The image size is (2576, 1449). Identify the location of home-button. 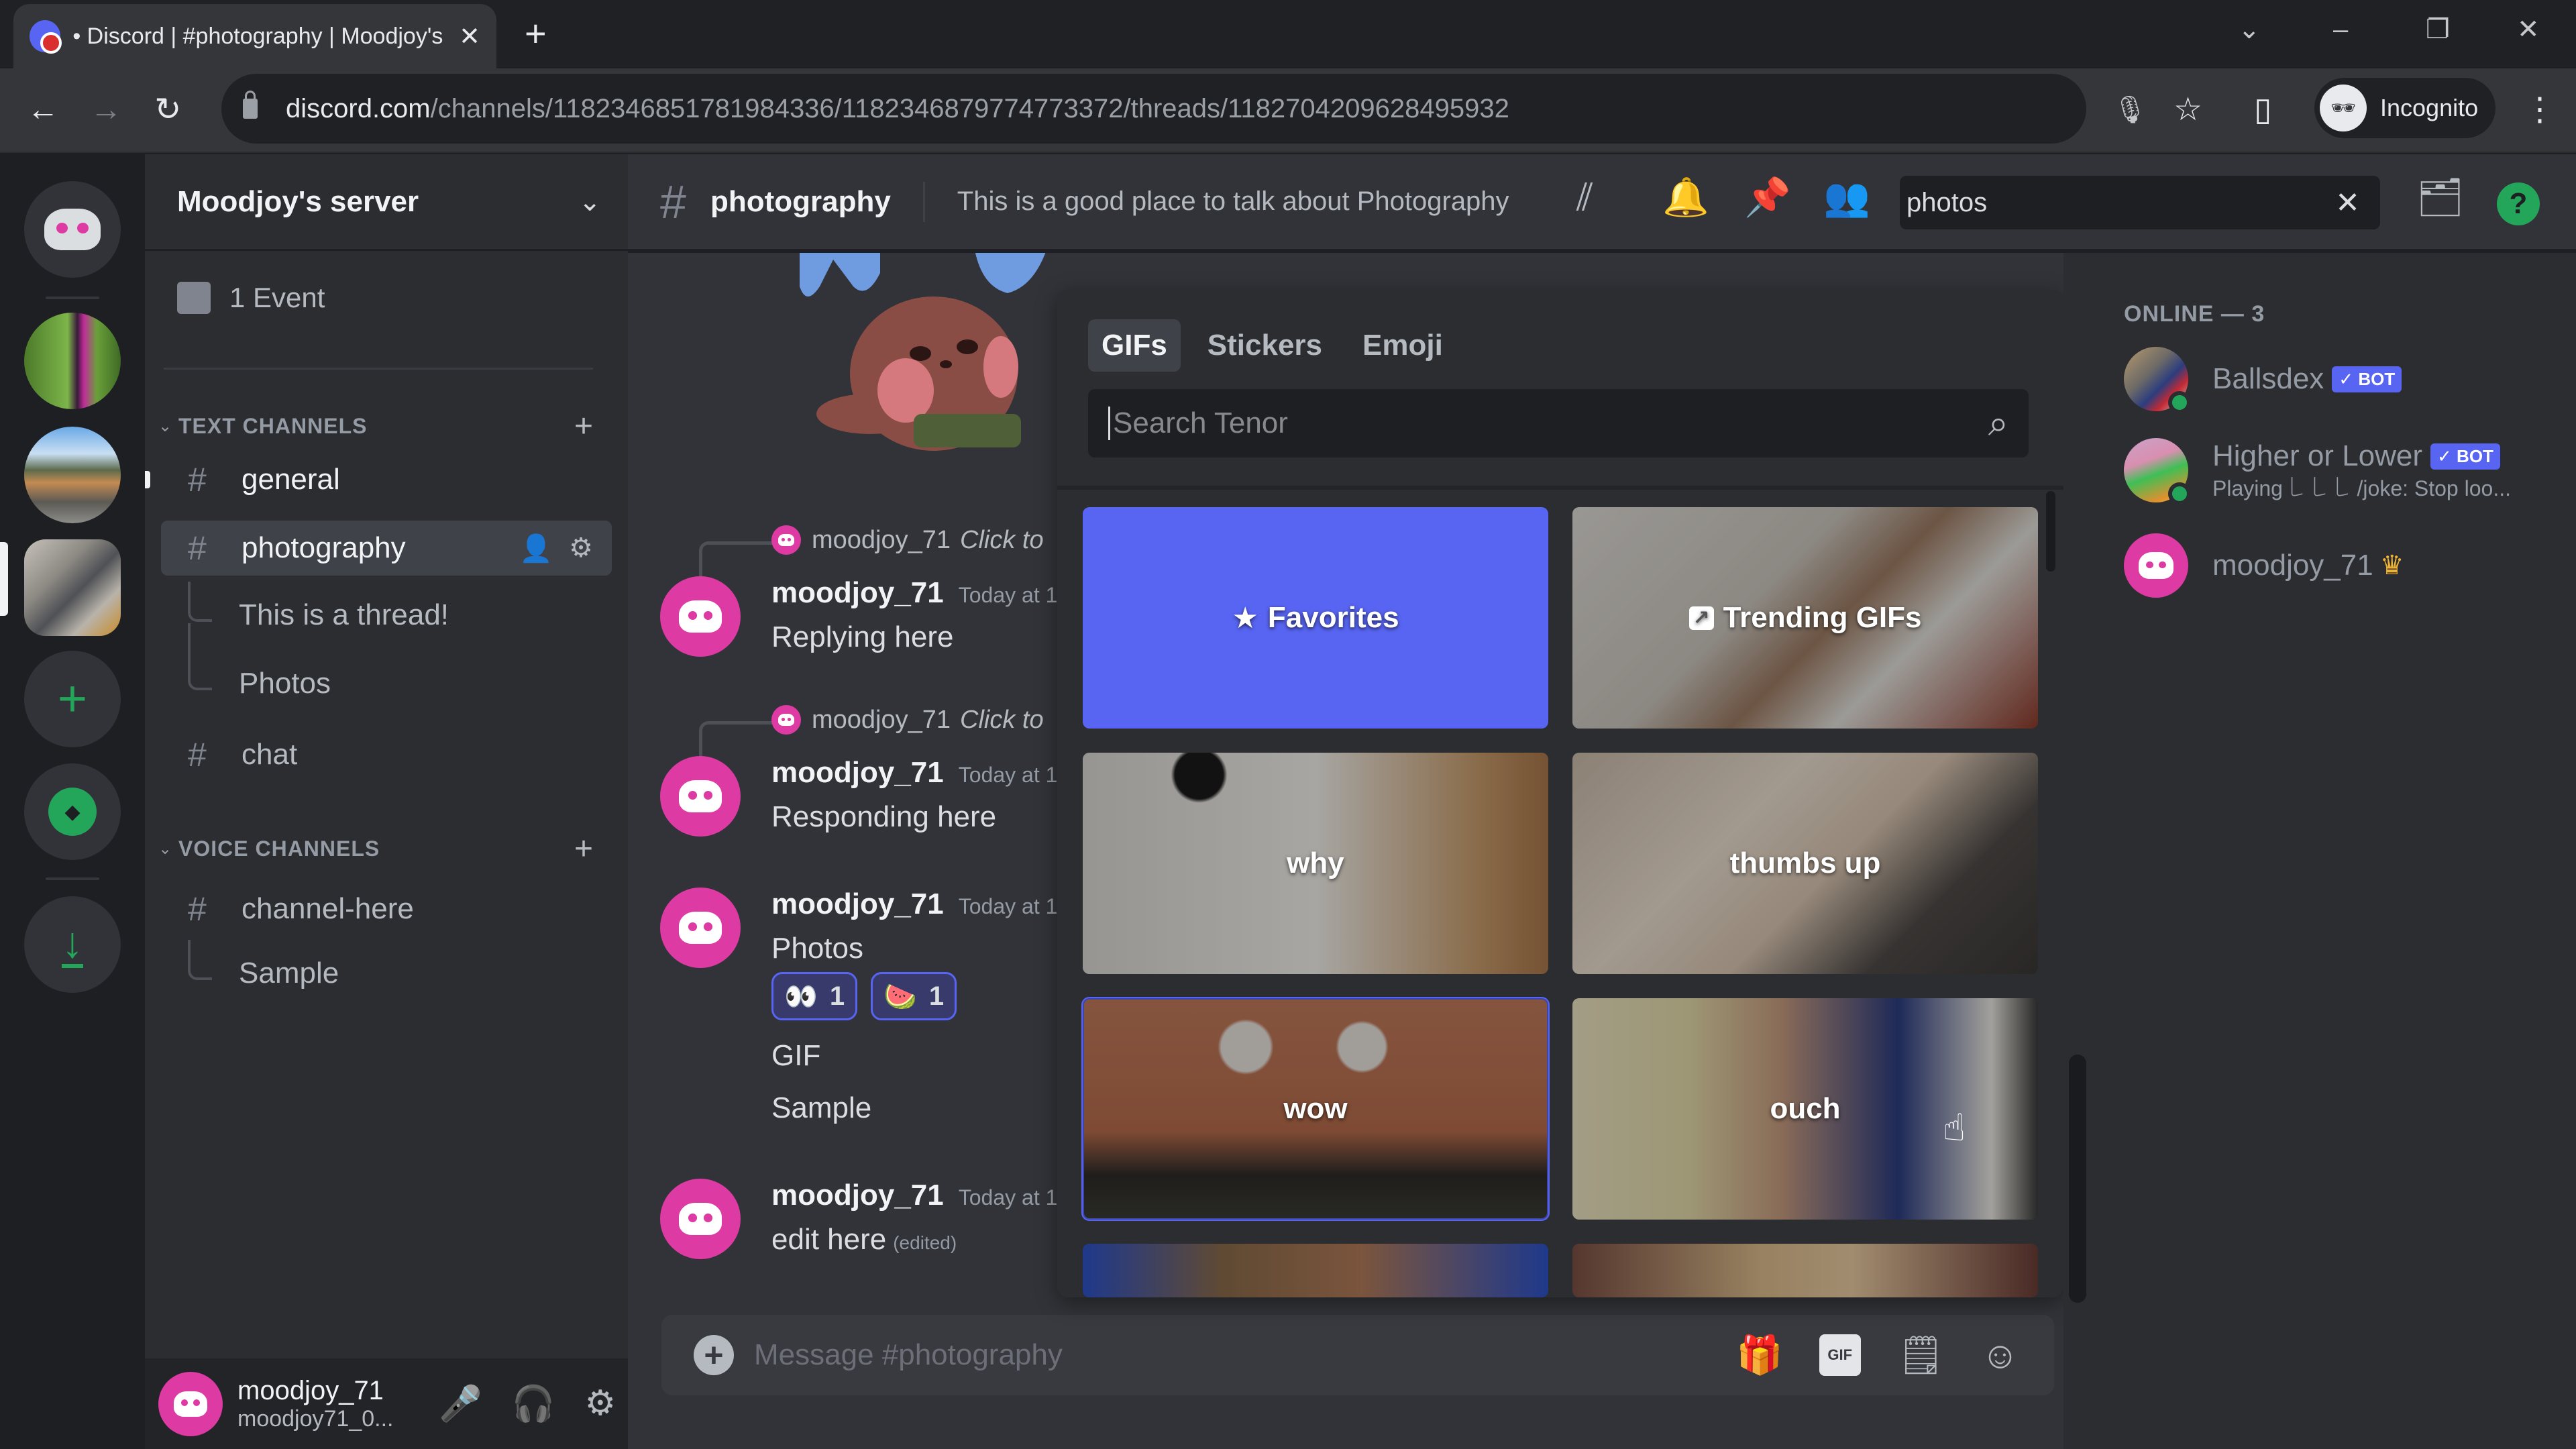
(72, 229).